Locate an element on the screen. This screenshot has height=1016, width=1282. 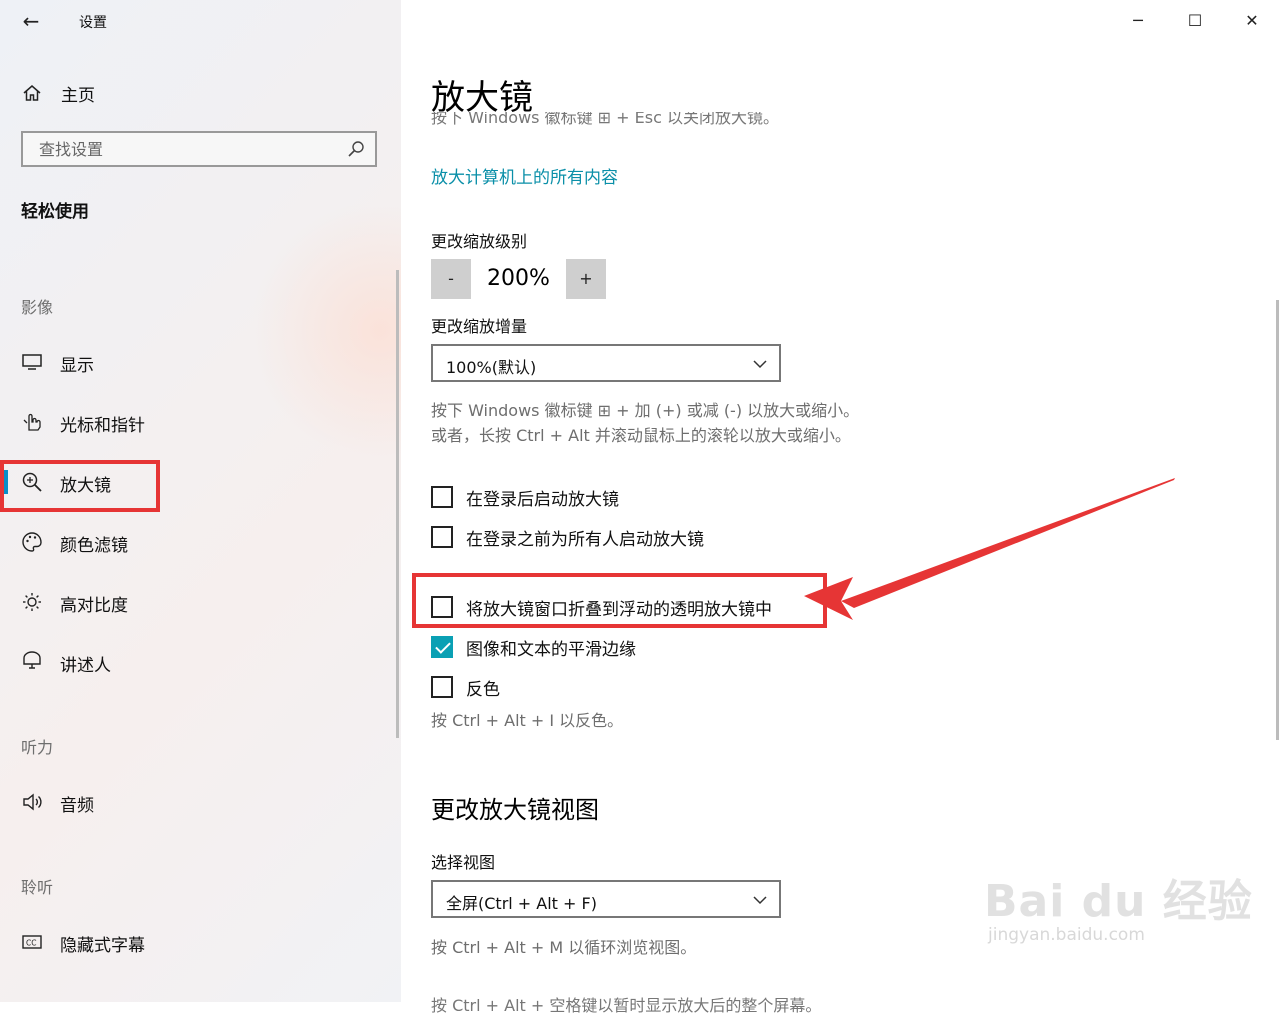
sidebar-item-label: 光标和指针 is located at coordinates (102, 426).